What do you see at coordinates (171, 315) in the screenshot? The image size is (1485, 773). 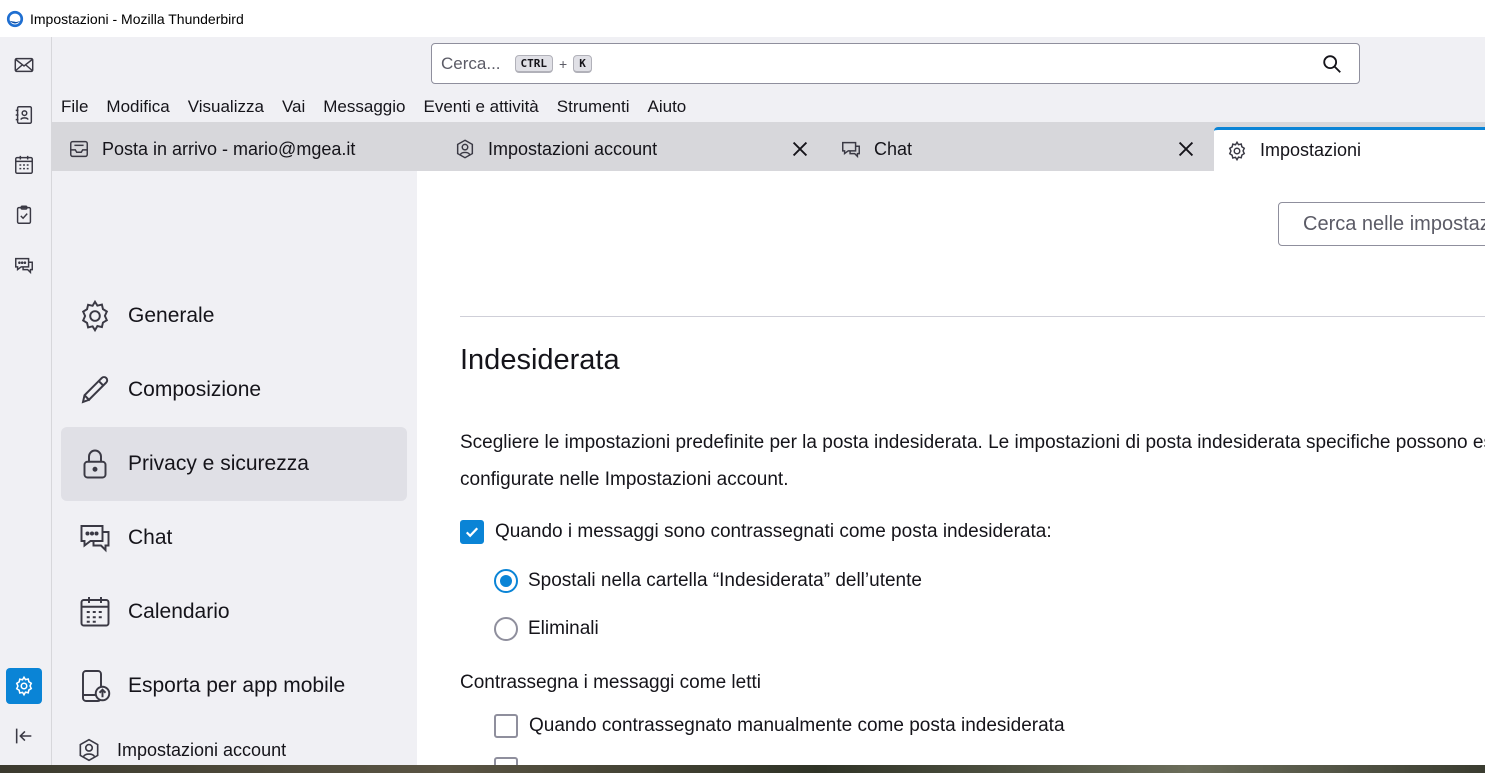 I see `category-label: Generale` at bounding box center [171, 315].